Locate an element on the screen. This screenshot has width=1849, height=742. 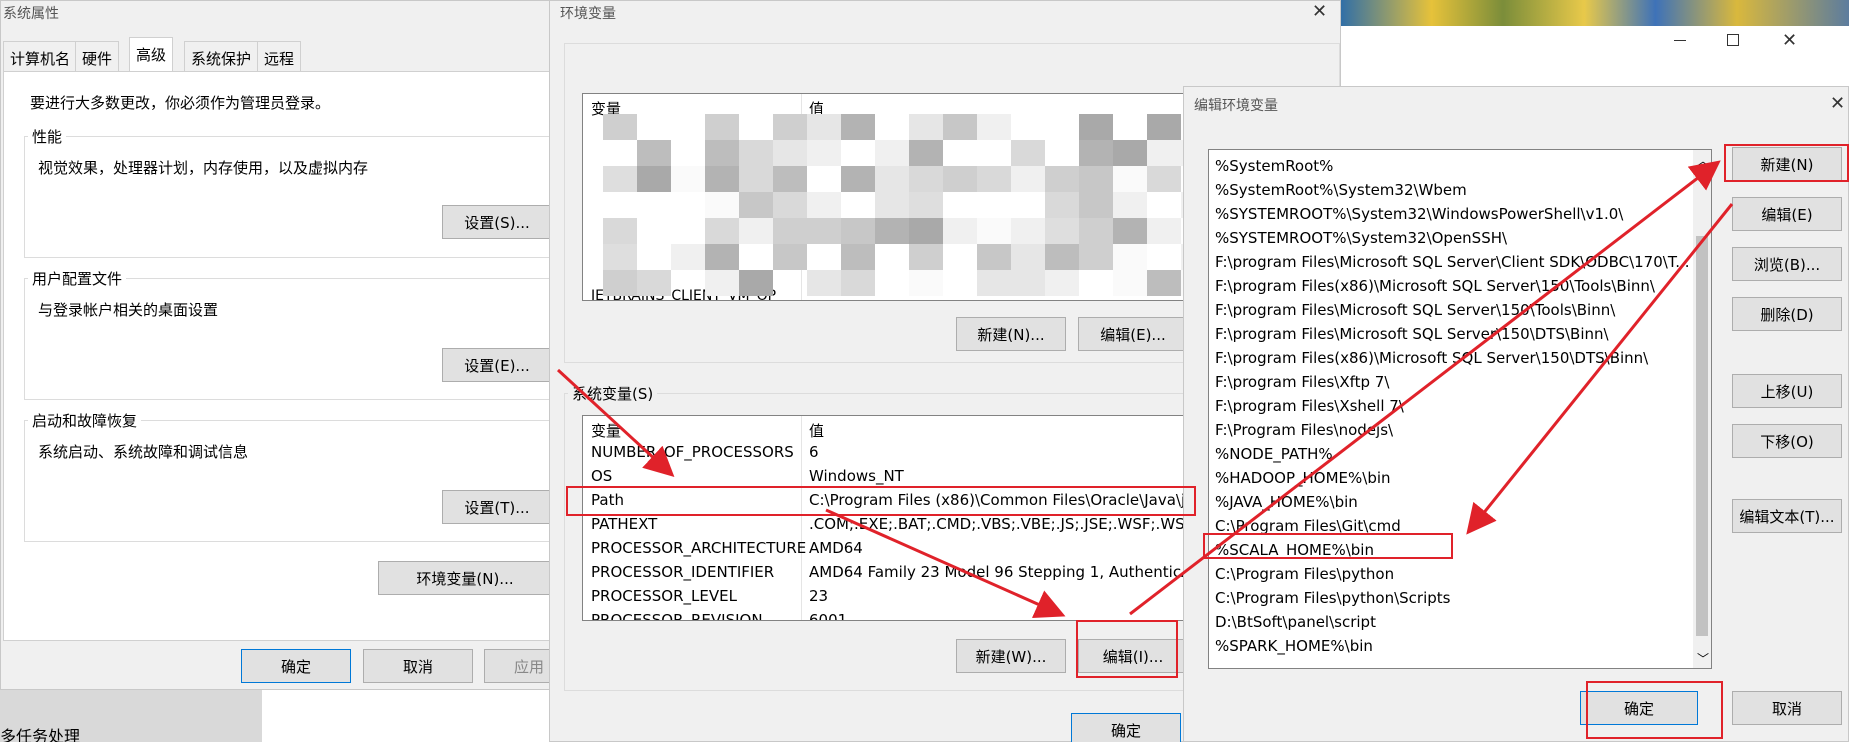
arrow-to-path is located at coordinates (615, 423).